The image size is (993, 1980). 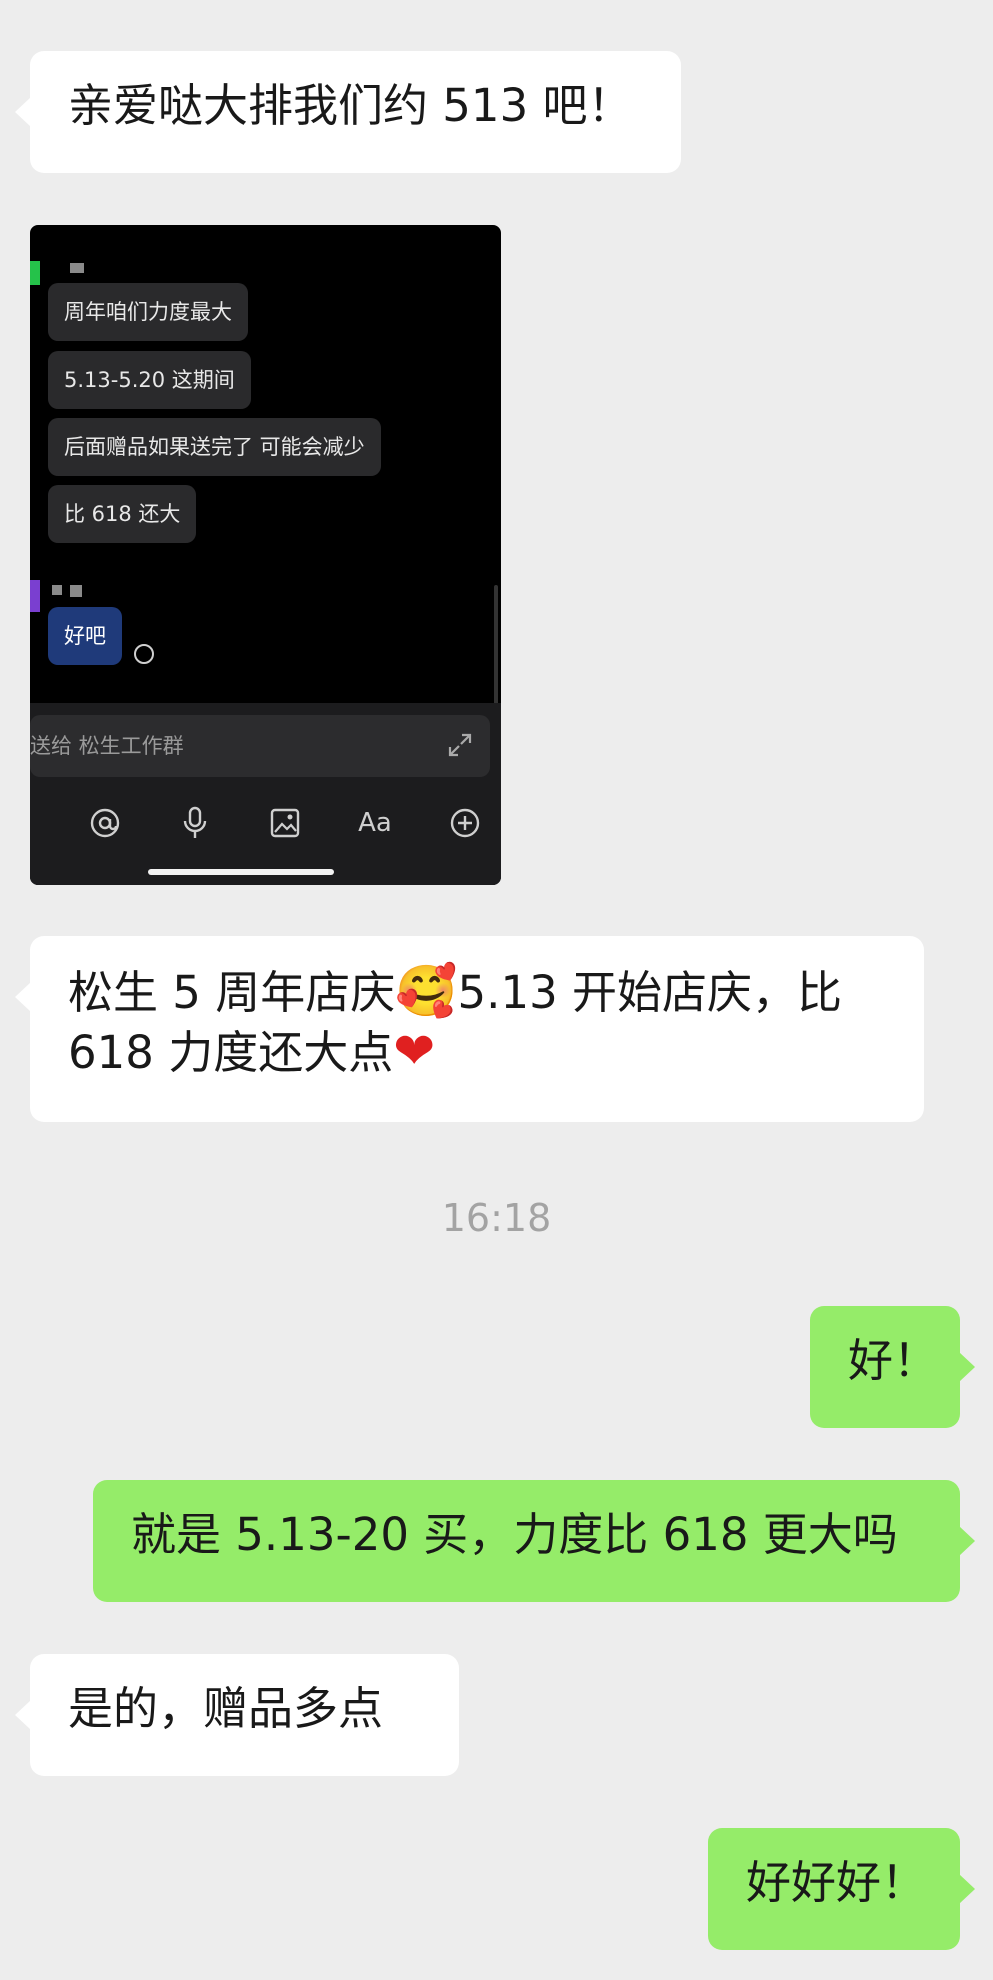 What do you see at coordinates (35, 273) in the screenshot?
I see `avatar-green` at bounding box center [35, 273].